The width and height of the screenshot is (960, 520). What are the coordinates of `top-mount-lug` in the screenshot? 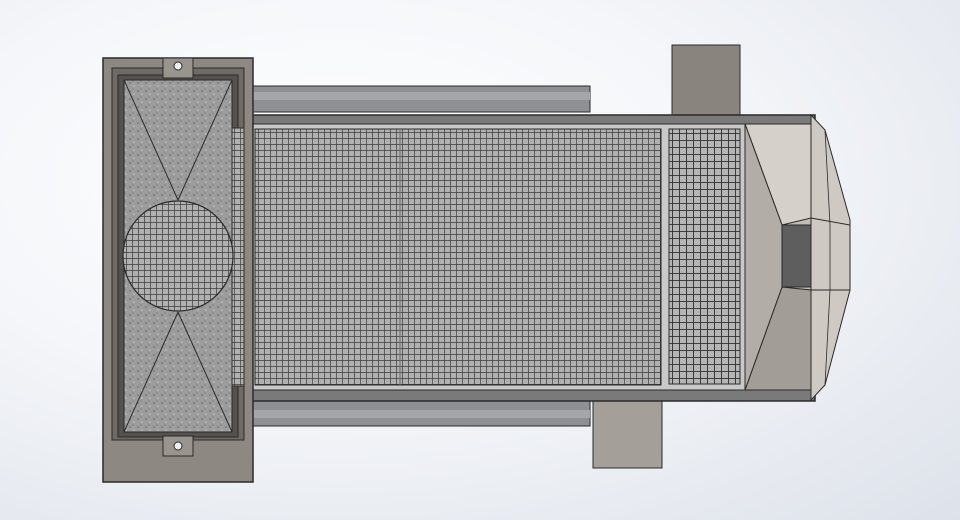 It's located at (178, 68).